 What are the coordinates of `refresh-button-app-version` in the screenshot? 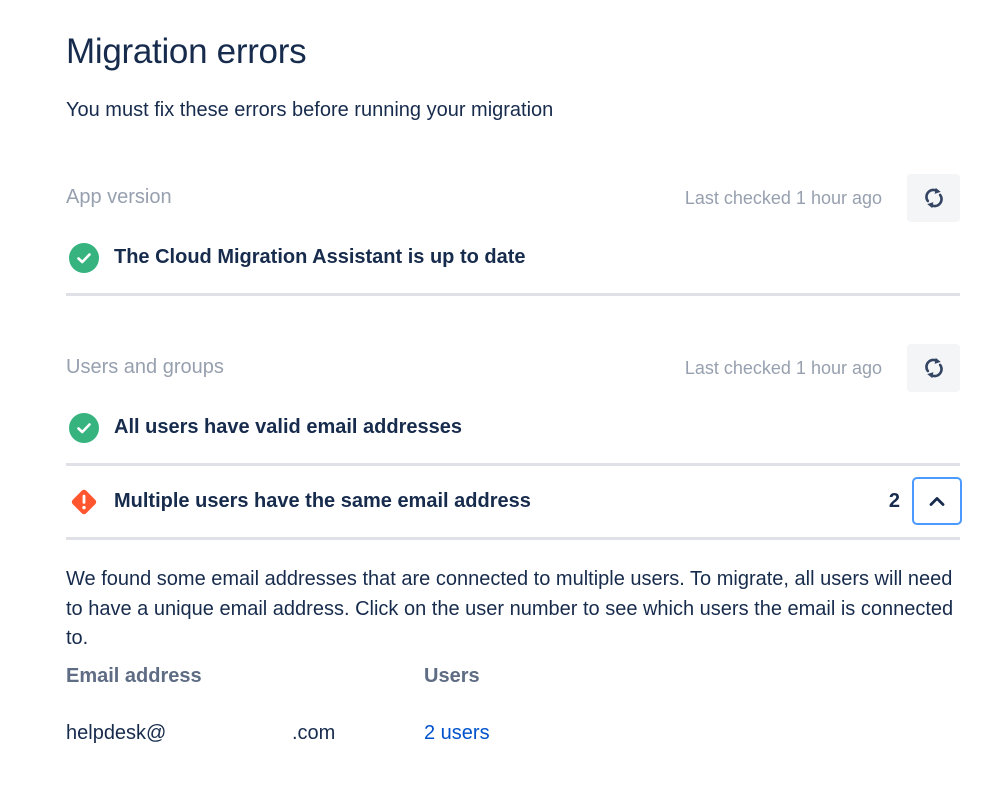 It's located at (933, 198).